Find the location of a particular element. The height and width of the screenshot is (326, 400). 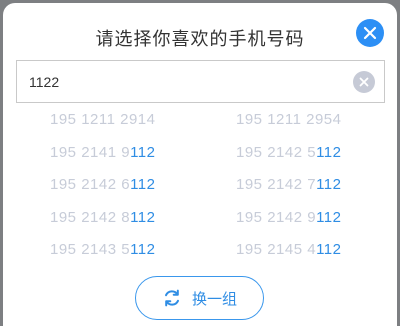

number-row: 195 2142 8112 195 2142 9112 is located at coordinates (200, 225).